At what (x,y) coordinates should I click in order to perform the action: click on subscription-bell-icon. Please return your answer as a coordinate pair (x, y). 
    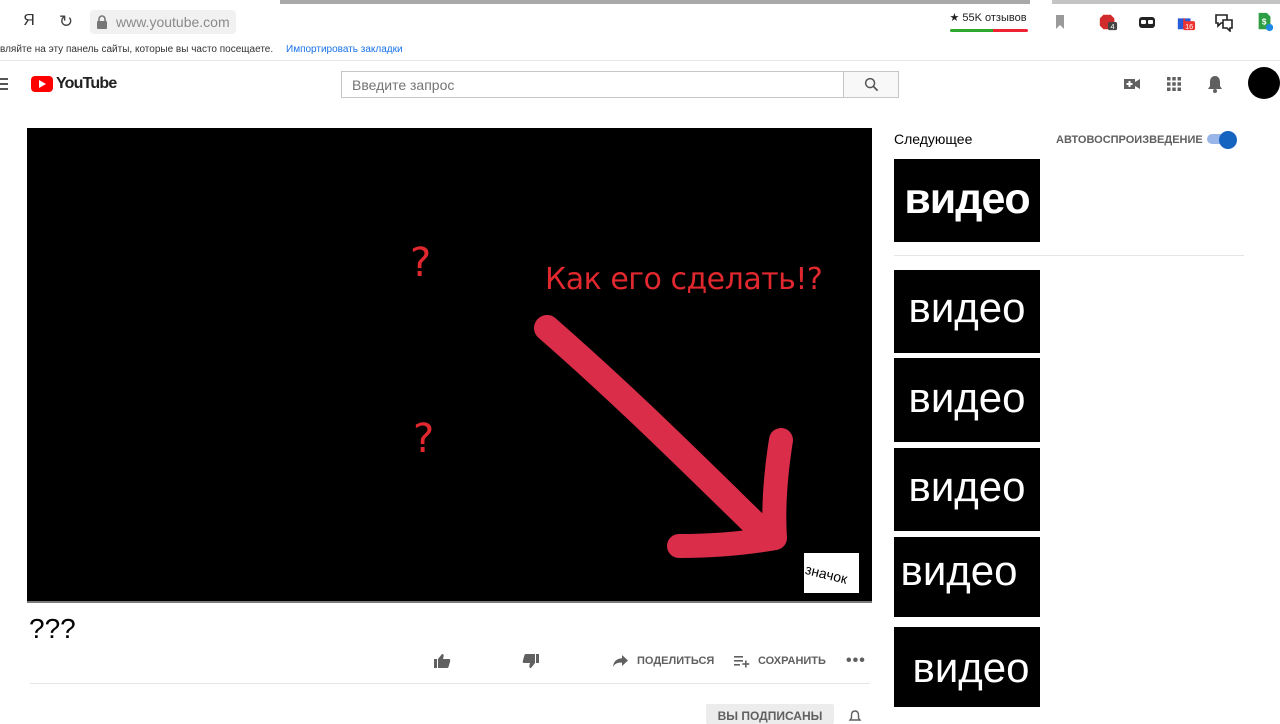
    Looking at the image, I should click on (855, 717).